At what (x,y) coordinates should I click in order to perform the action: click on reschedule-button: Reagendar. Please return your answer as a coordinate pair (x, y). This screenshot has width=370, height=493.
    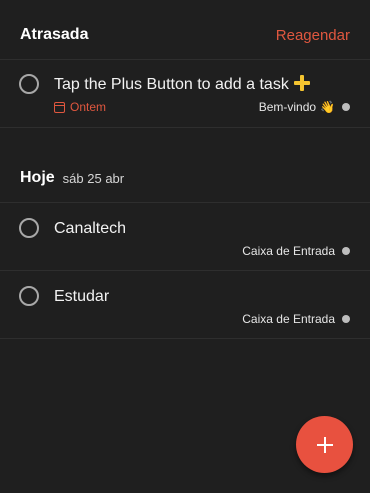
    Looking at the image, I should click on (313, 35).